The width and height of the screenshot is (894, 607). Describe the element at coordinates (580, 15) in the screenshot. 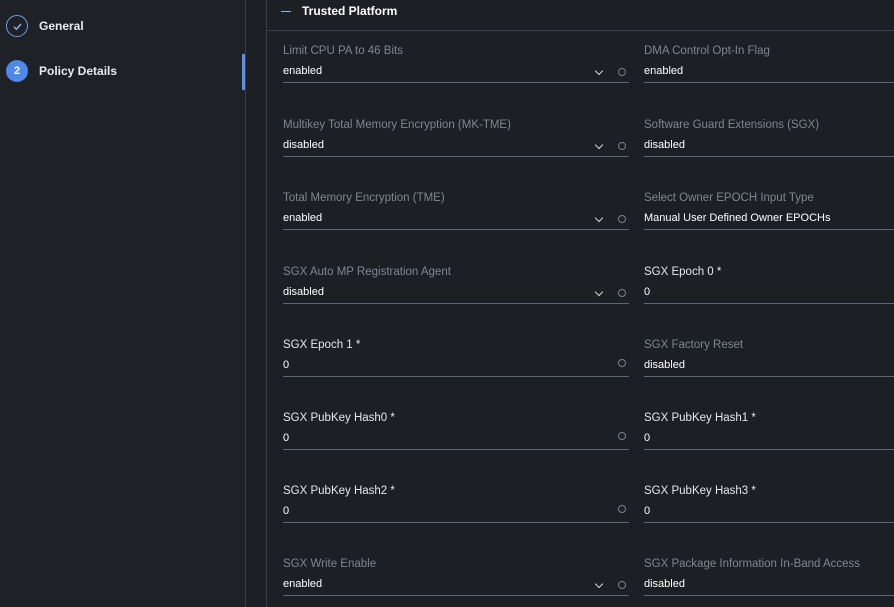

I see `trusted-platform-section-header: Trusted Platform` at that location.